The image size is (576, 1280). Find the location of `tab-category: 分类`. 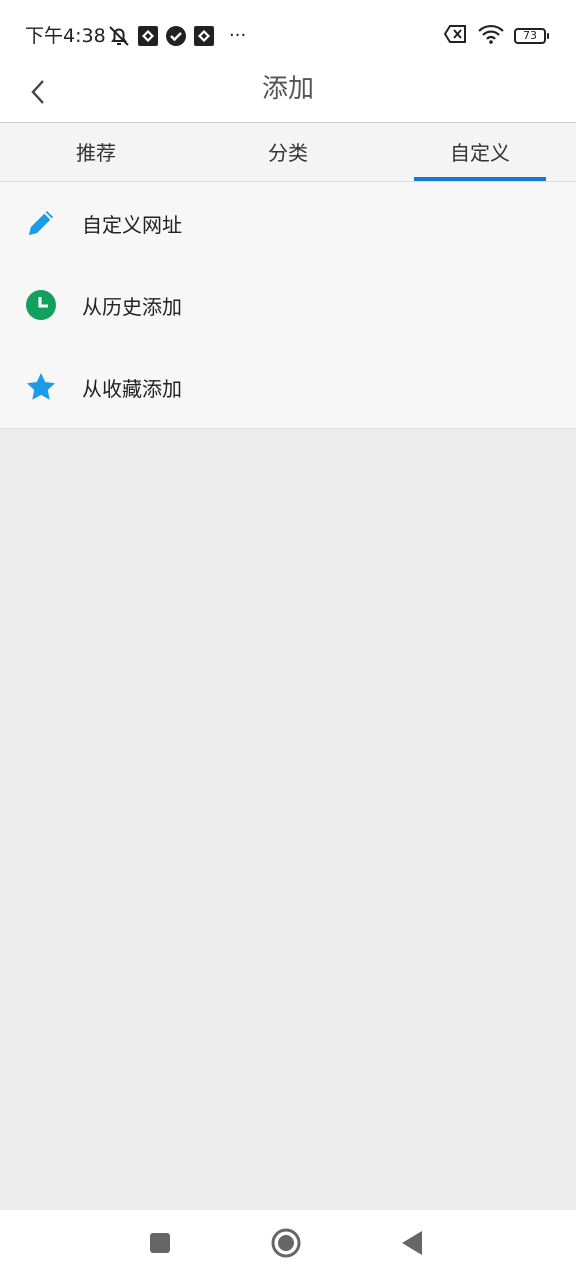

tab-category: 分类 is located at coordinates (288, 152).